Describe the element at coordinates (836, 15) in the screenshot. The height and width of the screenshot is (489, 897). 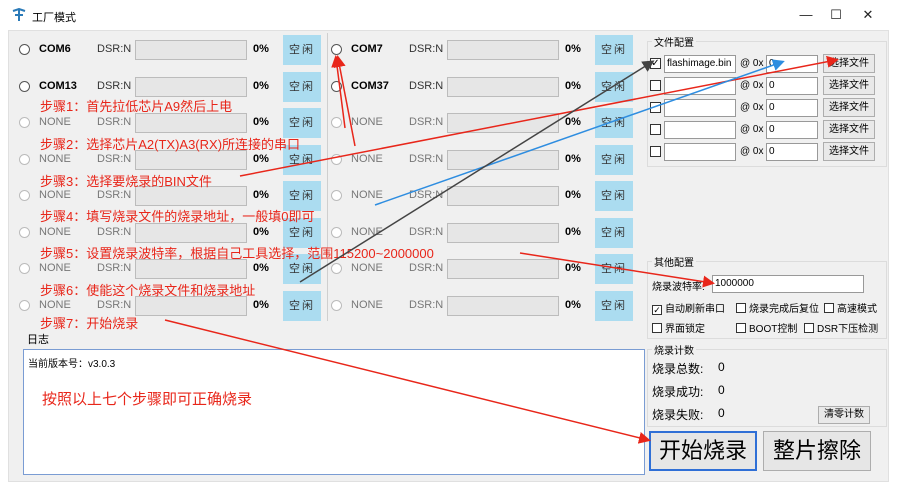
I see `maximize-button: ☐` at that location.